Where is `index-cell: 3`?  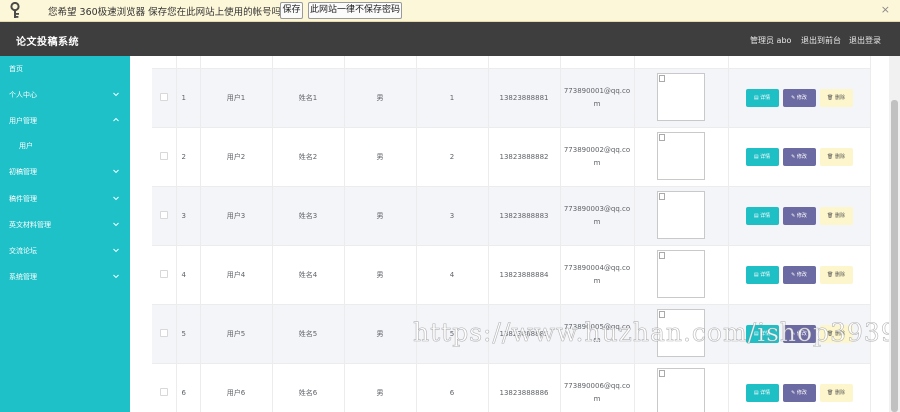
index-cell: 3 is located at coordinates (188, 216).